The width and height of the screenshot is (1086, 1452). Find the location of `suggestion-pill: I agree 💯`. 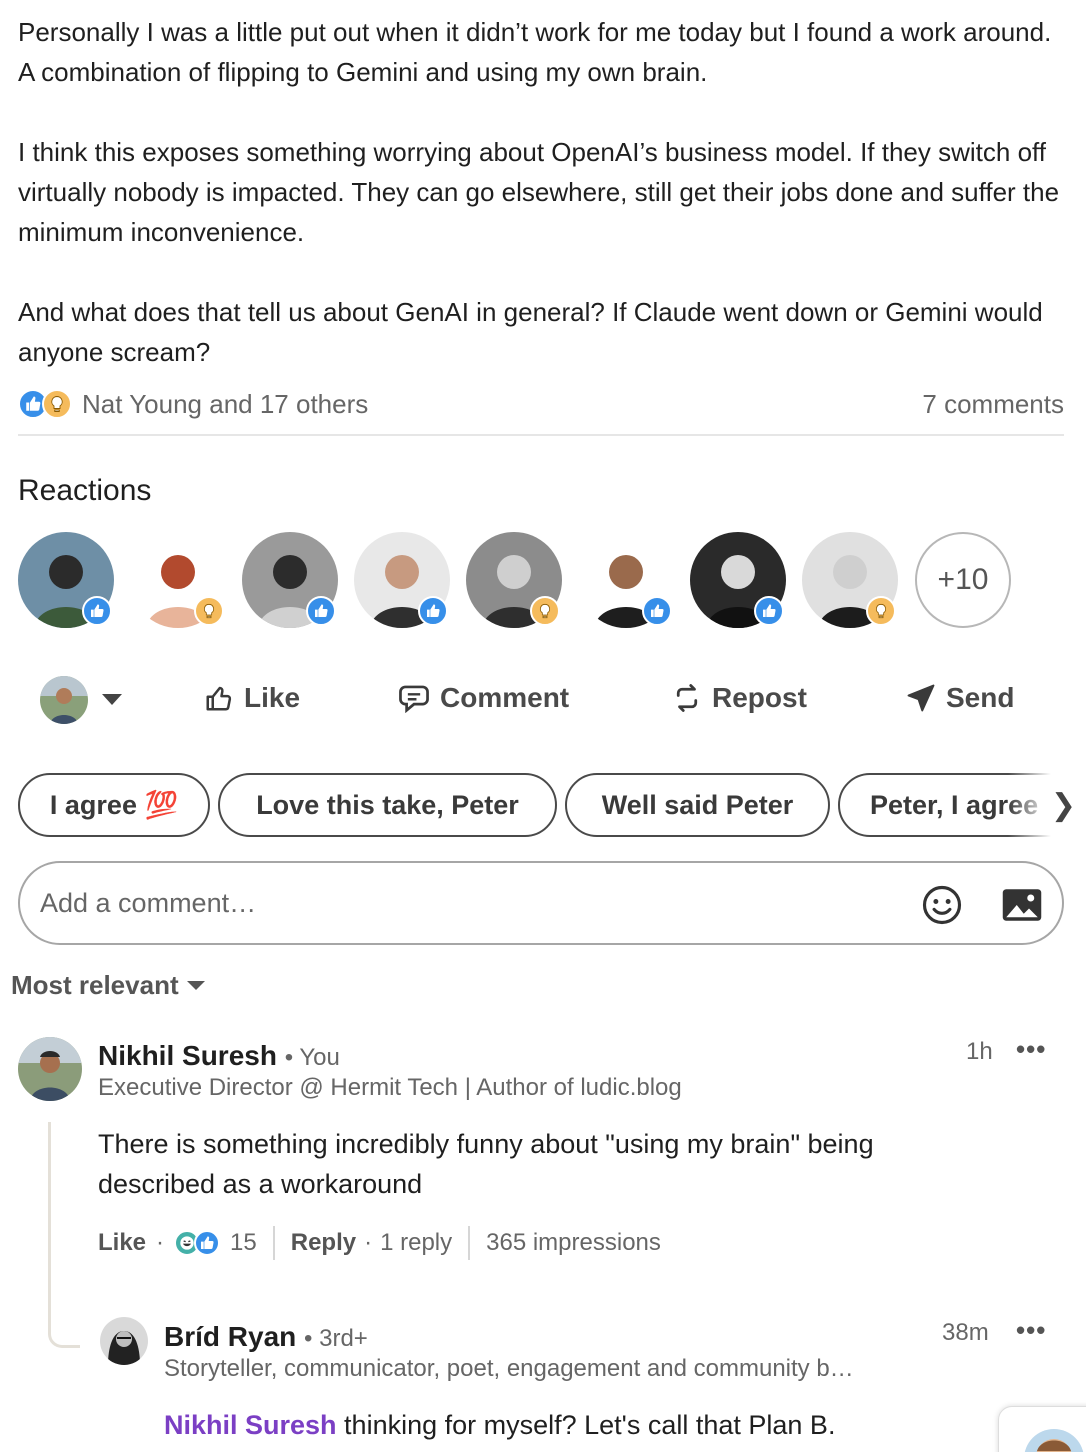

suggestion-pill: I agree 💯 is located at coordinates (114, 805).